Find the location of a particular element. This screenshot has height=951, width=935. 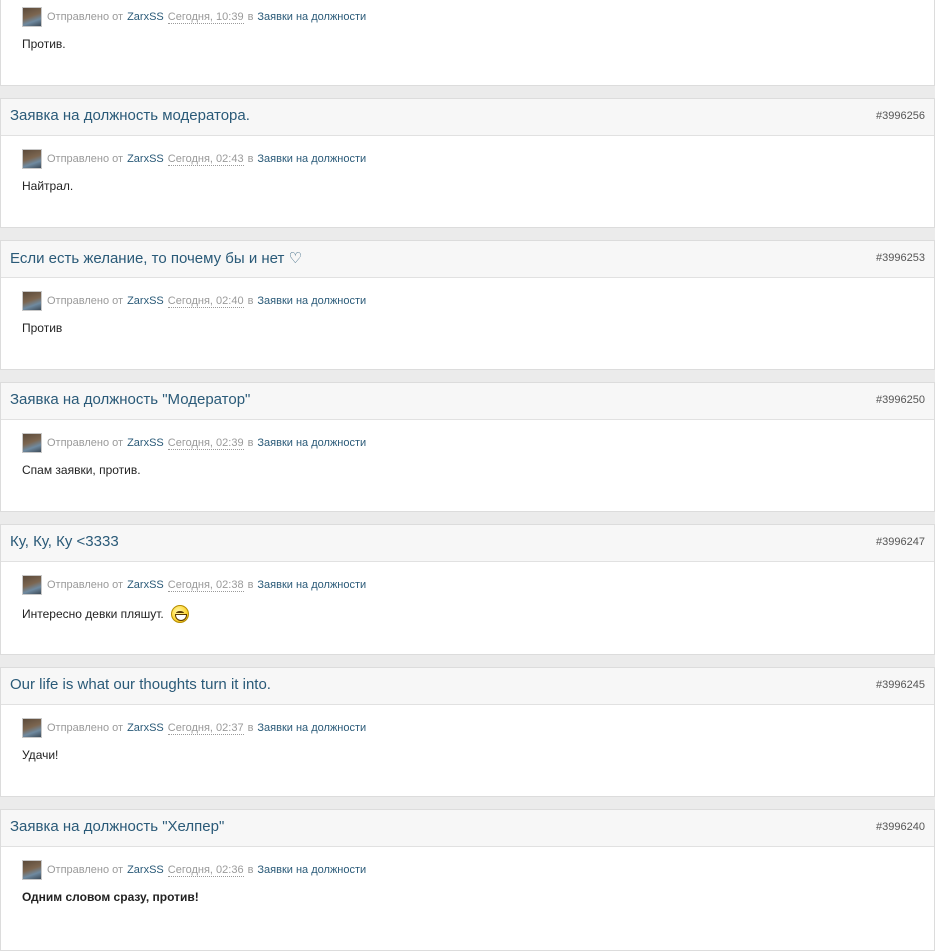

post-id-link: #3996250 is located at coordinates (900, 400).